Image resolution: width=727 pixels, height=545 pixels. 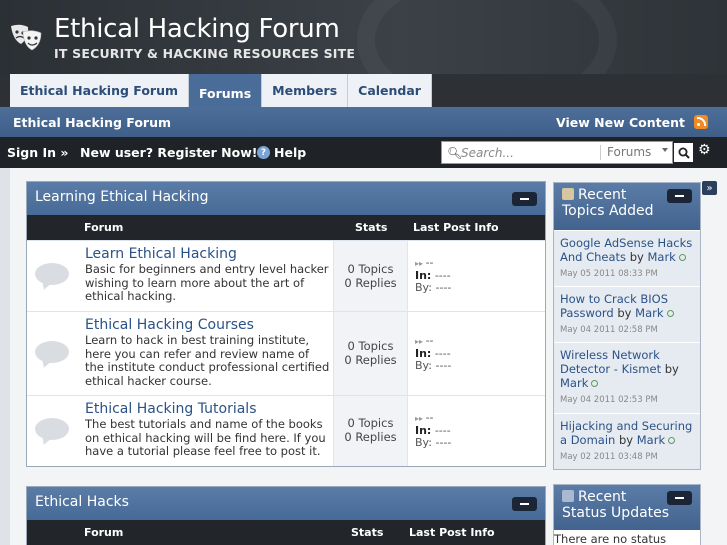 What do you see at coordinates (709, 188) in the screenshot?
I see `sidebar-toggle-button: »` at bounding box center [709, 188].